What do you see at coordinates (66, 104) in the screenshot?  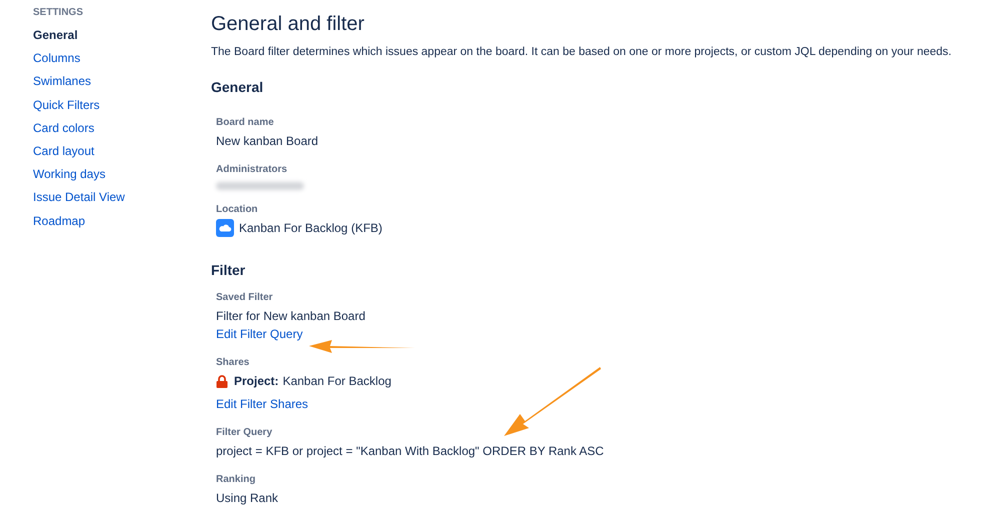 I see `sidebar-item: Quick Filters` at bounding box center [66, 104].